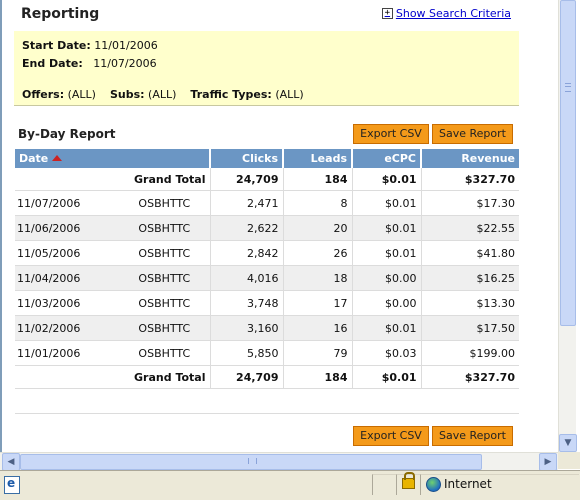 This screenshot has width=580, height=500. Describe the element at coordinates (408, 480) in the screenshot. I see `padlock-icon` at that location.